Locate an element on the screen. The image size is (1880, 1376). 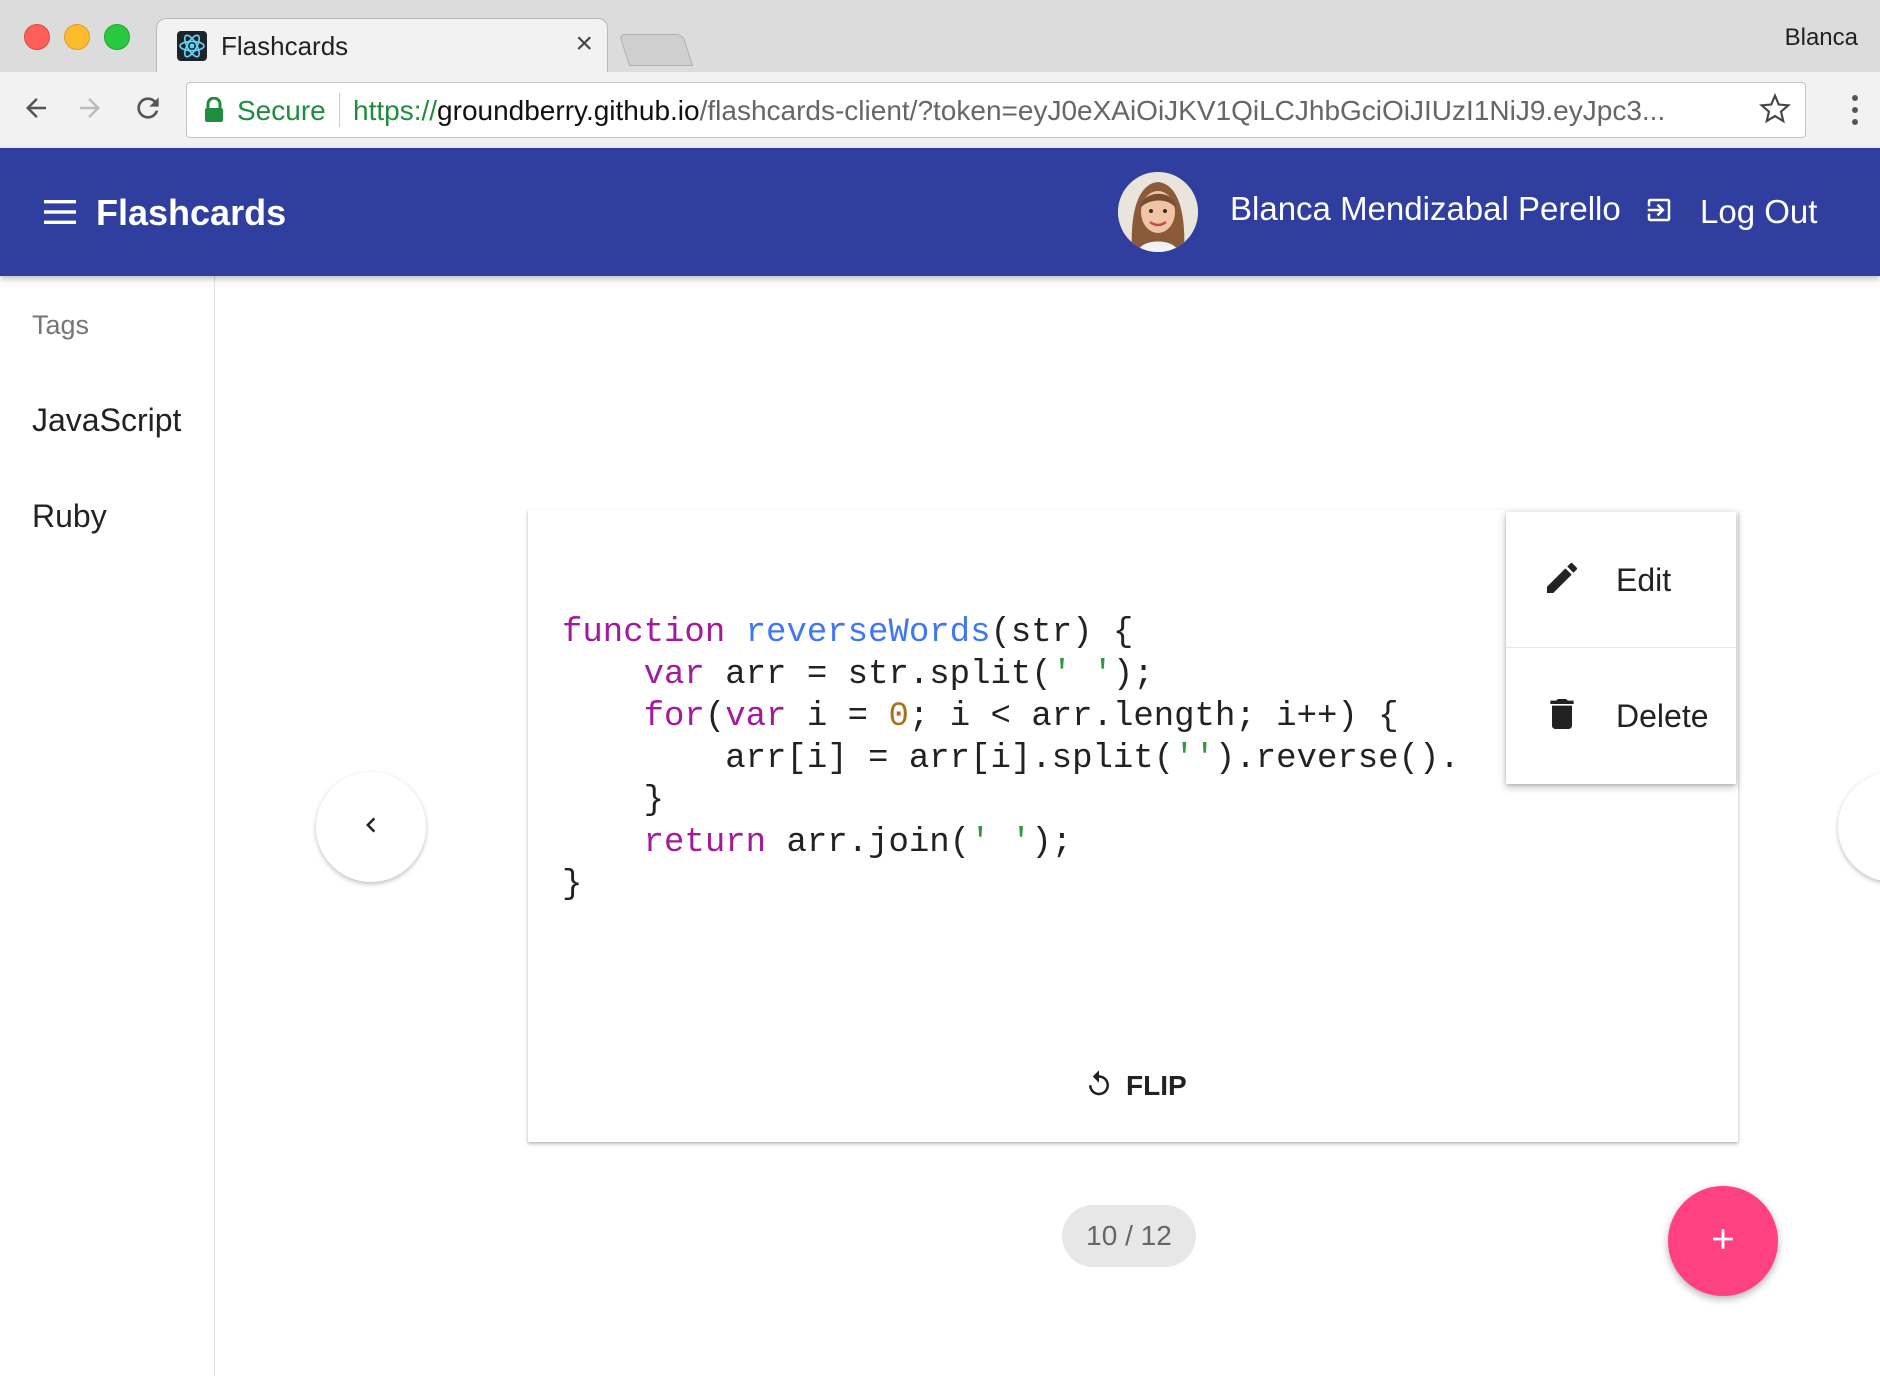
new-tab-button is located at coordinates (656, 50).